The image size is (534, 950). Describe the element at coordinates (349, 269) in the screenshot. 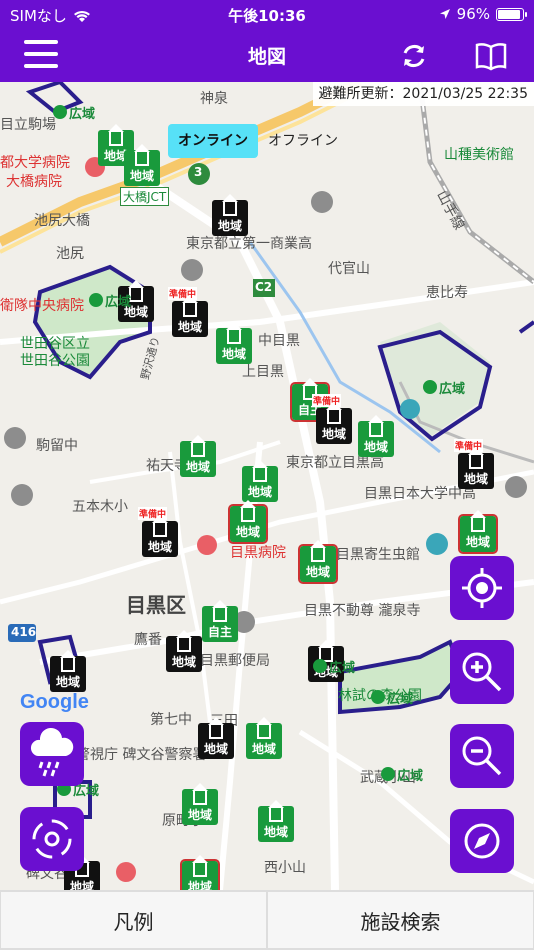

I see `map-label: 代官山` at that location.